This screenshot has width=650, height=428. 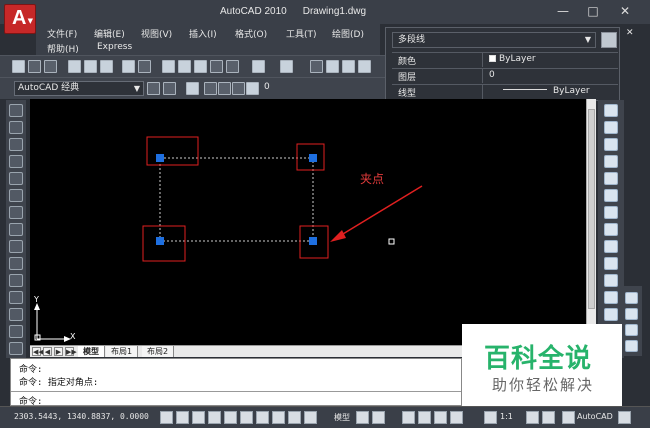 What do you see at coordinates (236, 382) in the screenshot?
I see `command-window: 命令: 命令: 指定对角点: 命令:` at bounding box center [236, 382].